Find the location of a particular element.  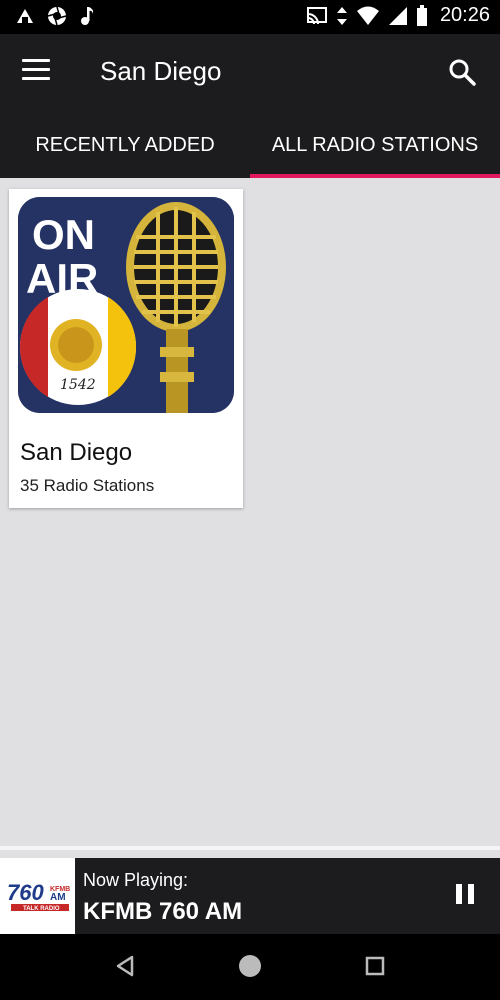

air-text: AIR is located at coordinates (62, 278).